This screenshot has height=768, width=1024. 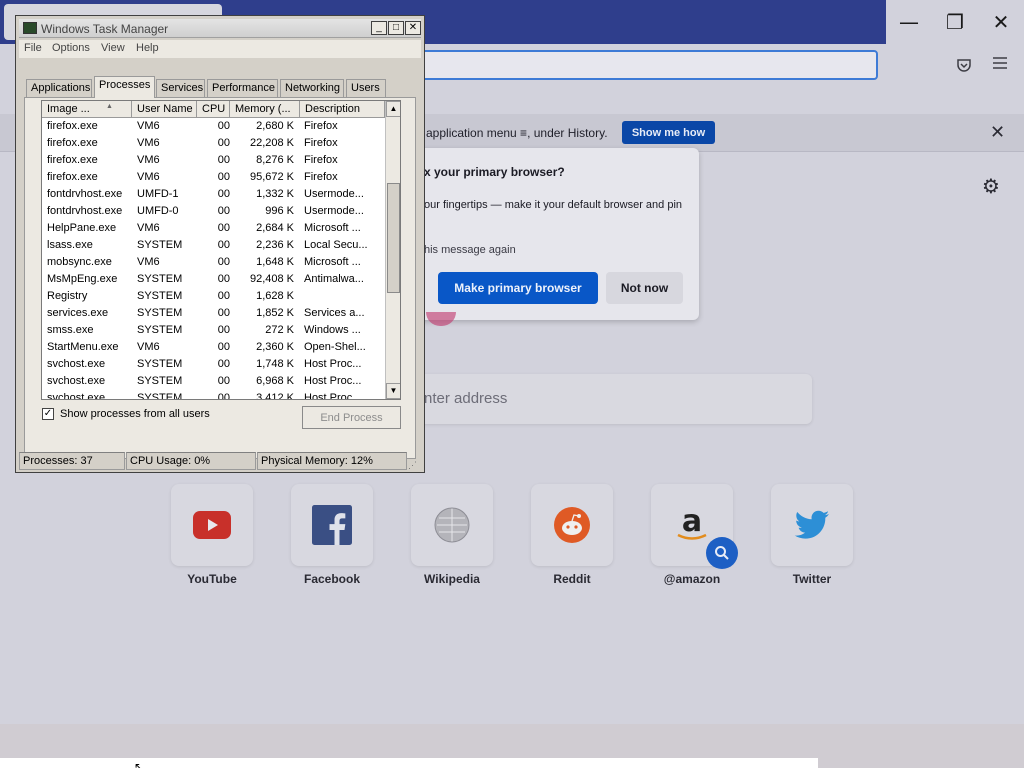 What do you see at coordinates (212, 143) in the screenshot?
I see `table-row: firefox.exe VM6 00 22,208 K Firefox` at bounding box center [212, 143].